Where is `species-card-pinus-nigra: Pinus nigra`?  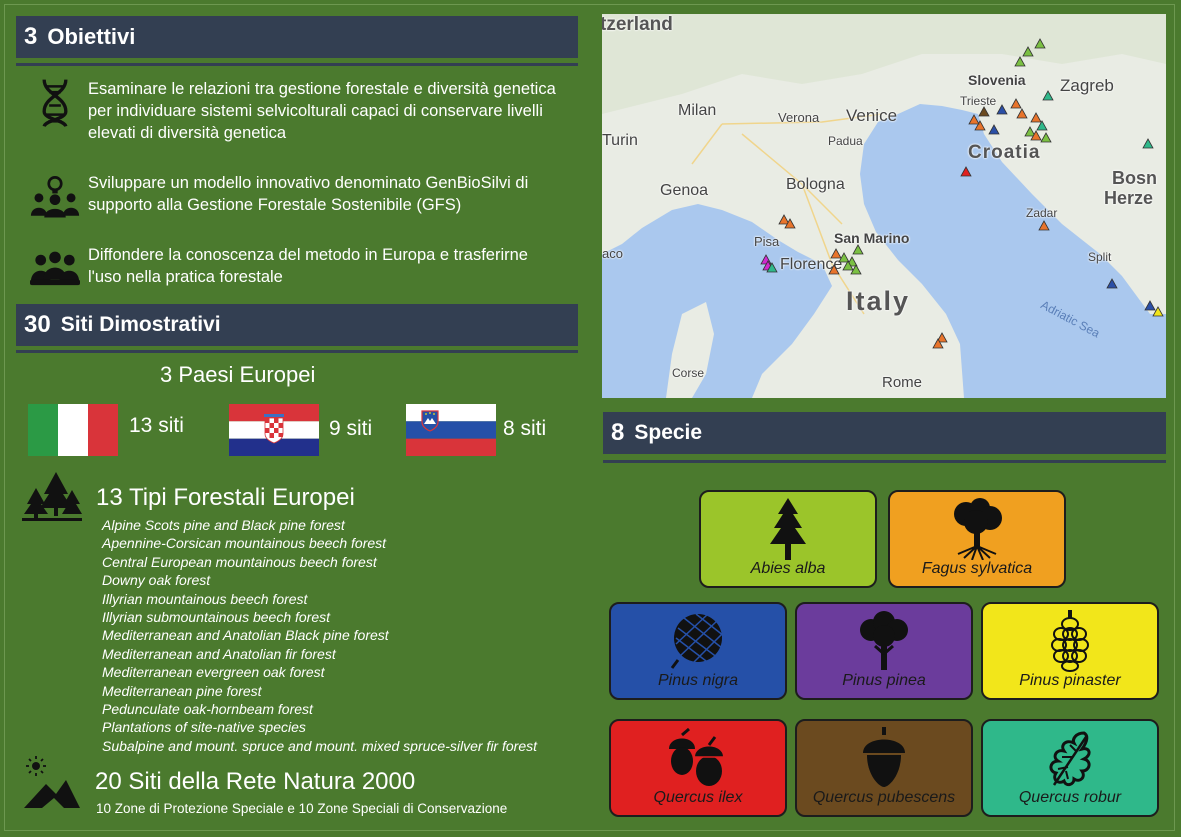
species-card-pinus-nigra: Pinus nigra is located at coordinates (698, 651).